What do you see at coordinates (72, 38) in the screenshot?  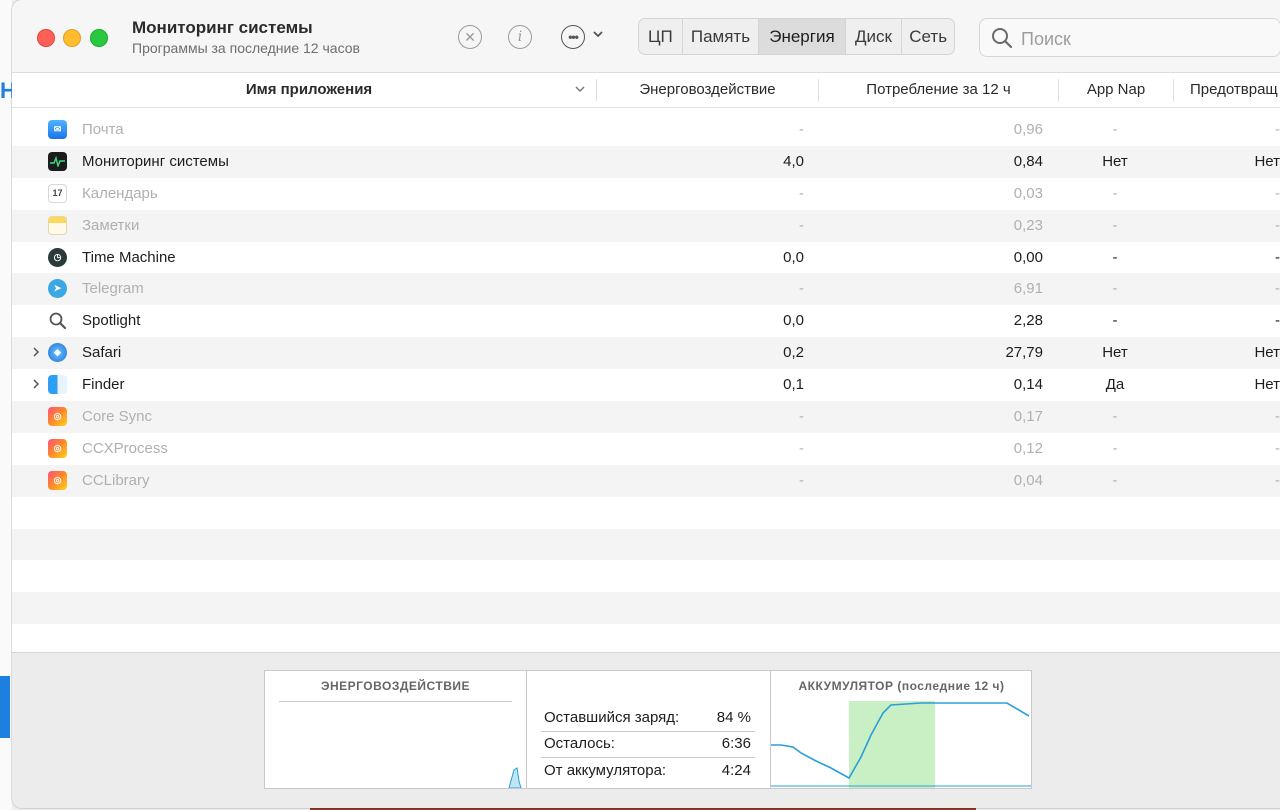 I see `minimize-window-button` at bounding box center [72, 38].